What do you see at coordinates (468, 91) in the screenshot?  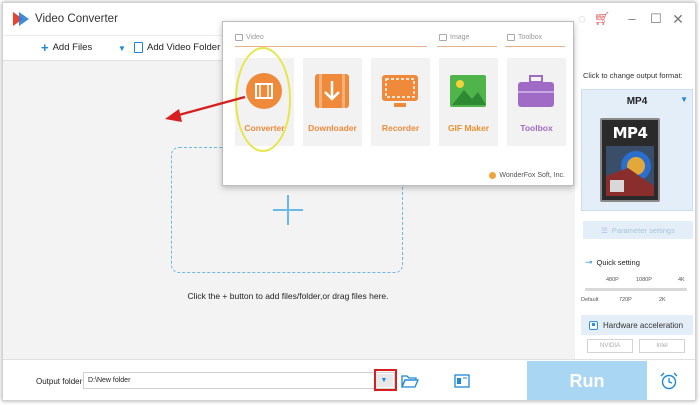 I see `gif-maker-icon` at bounding box center [468, 91].